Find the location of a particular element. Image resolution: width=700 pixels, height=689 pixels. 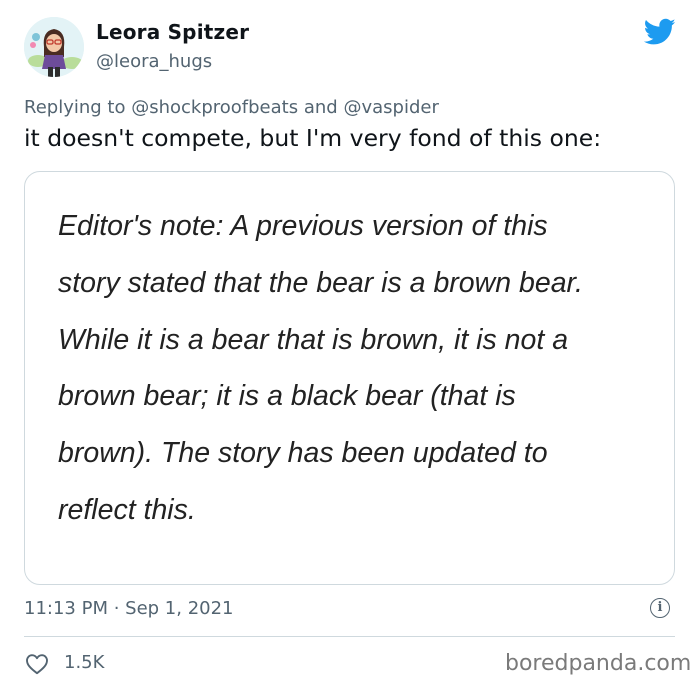

heart-icon is located at coordinates (37, 664).